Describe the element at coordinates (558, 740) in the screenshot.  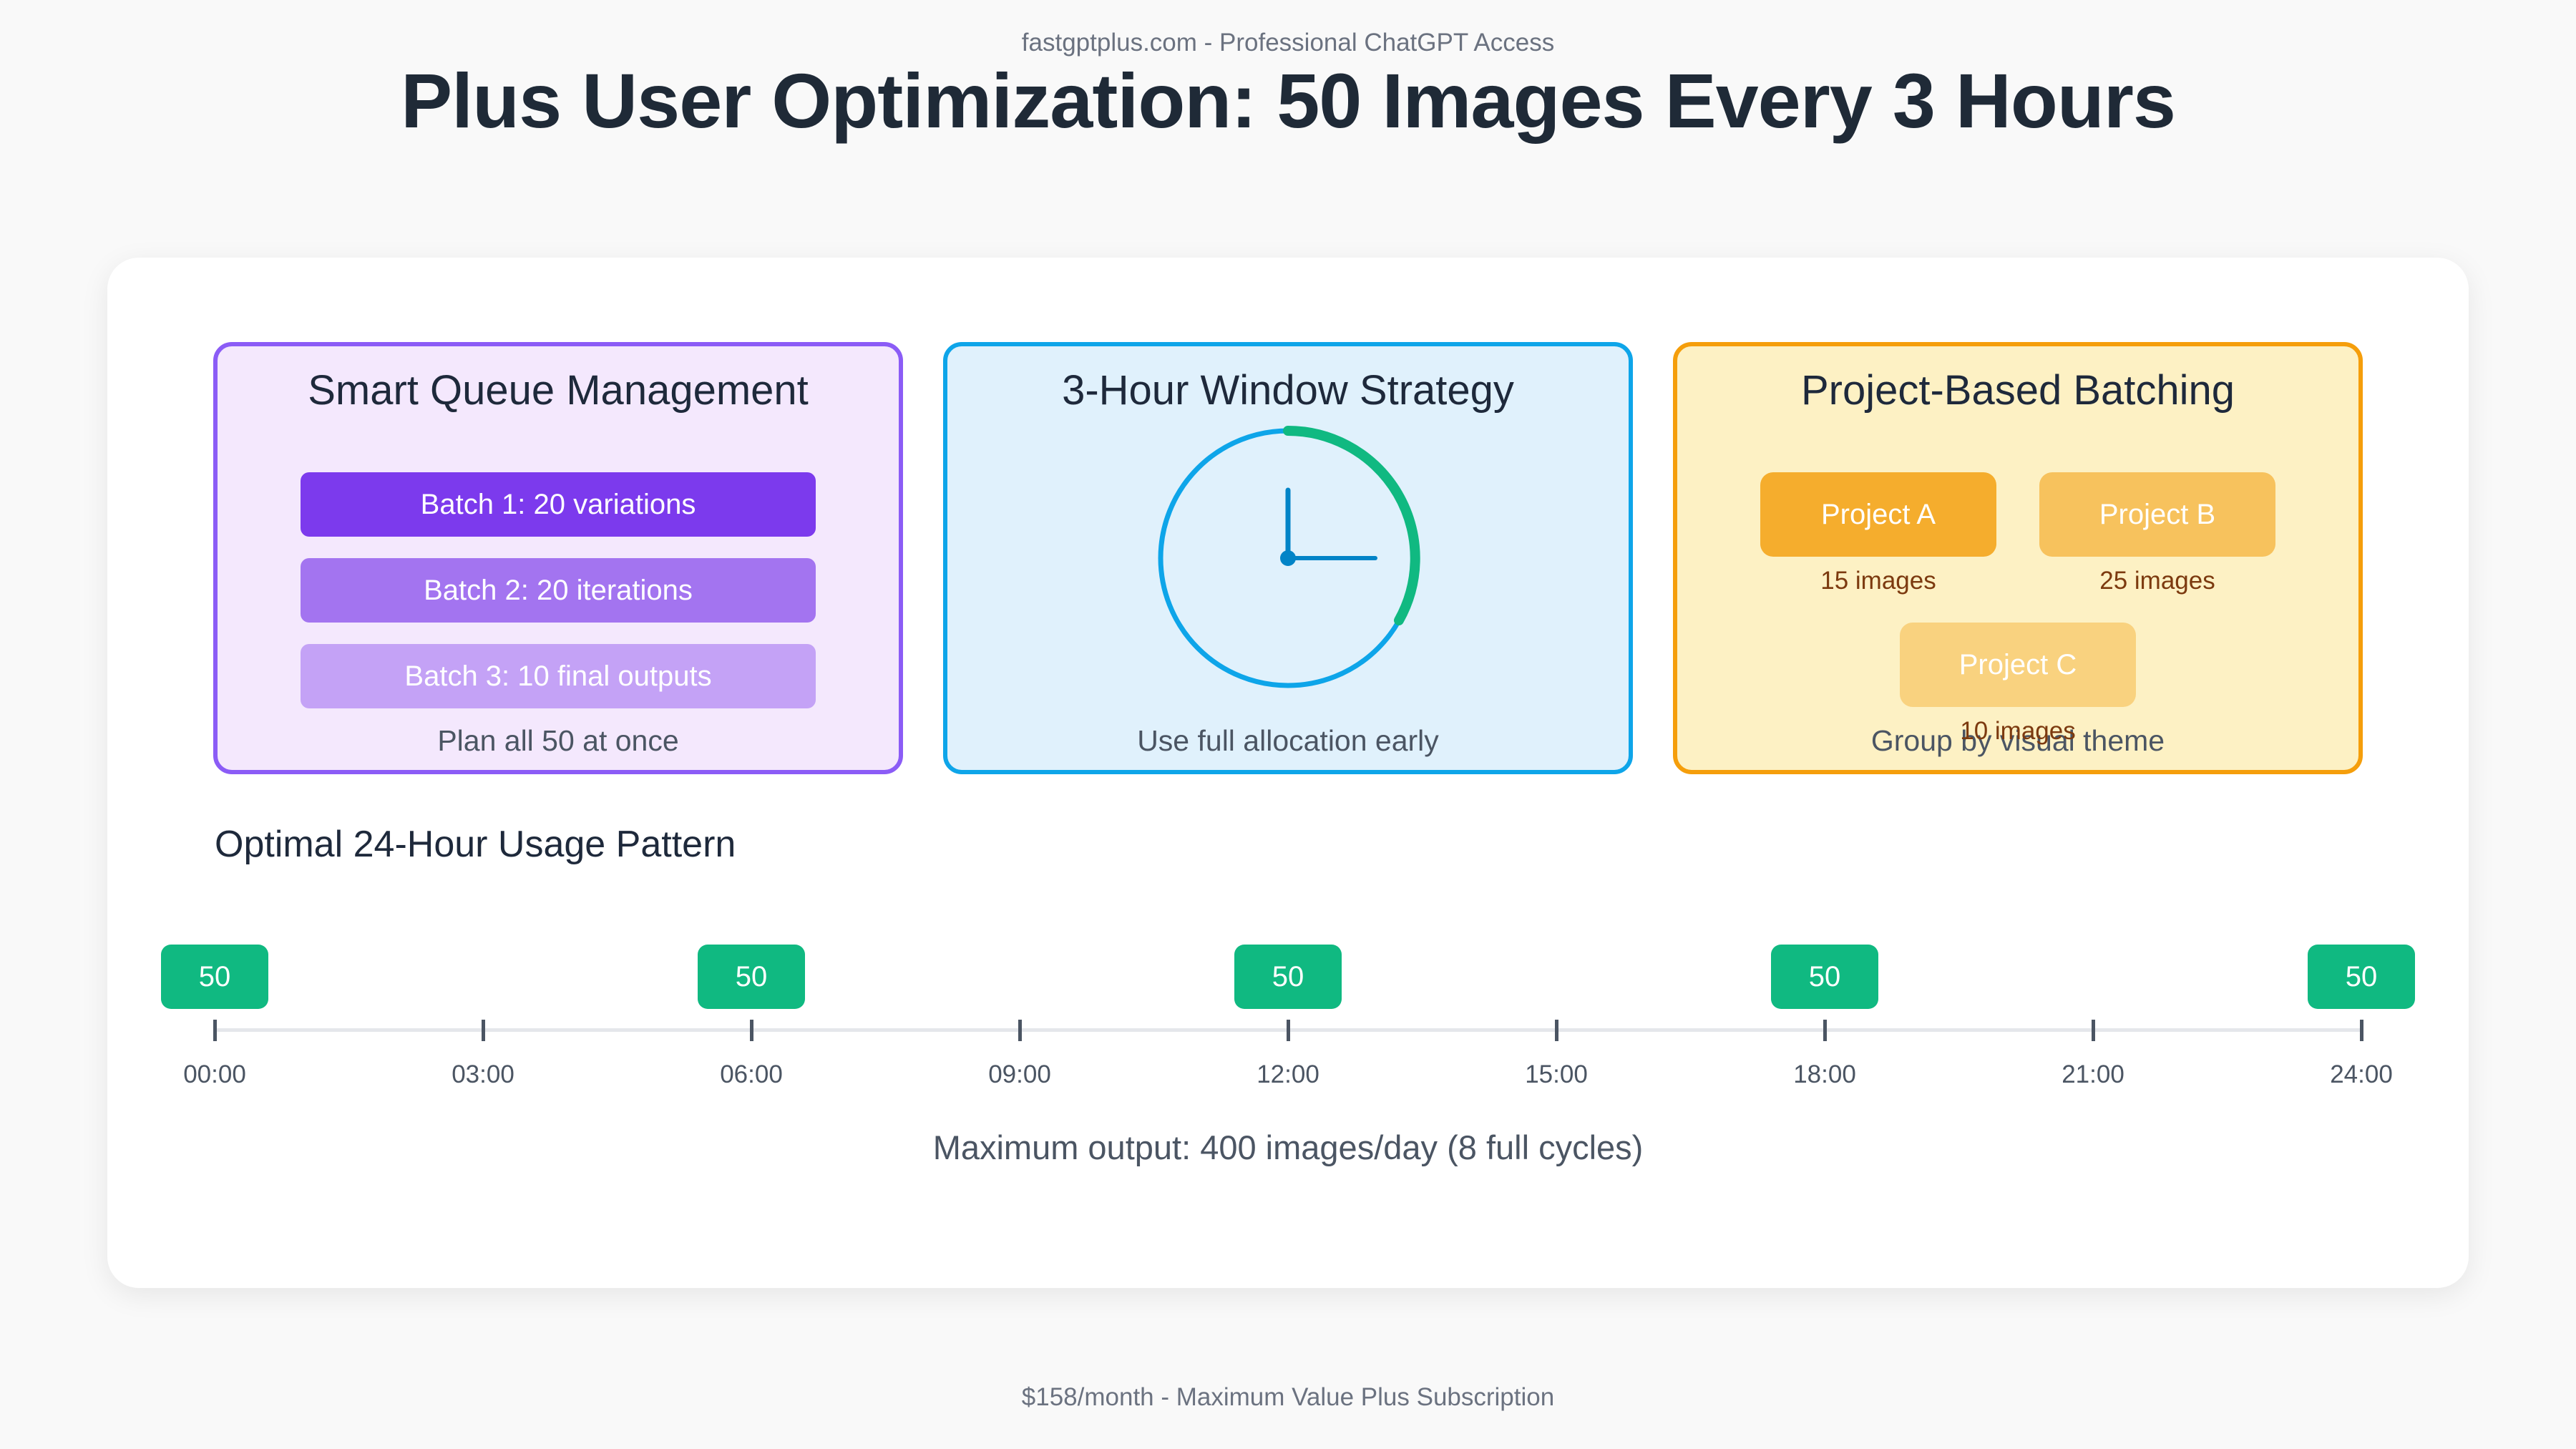
I see `panel-subtitle: Plan all 50 at once` at that location.